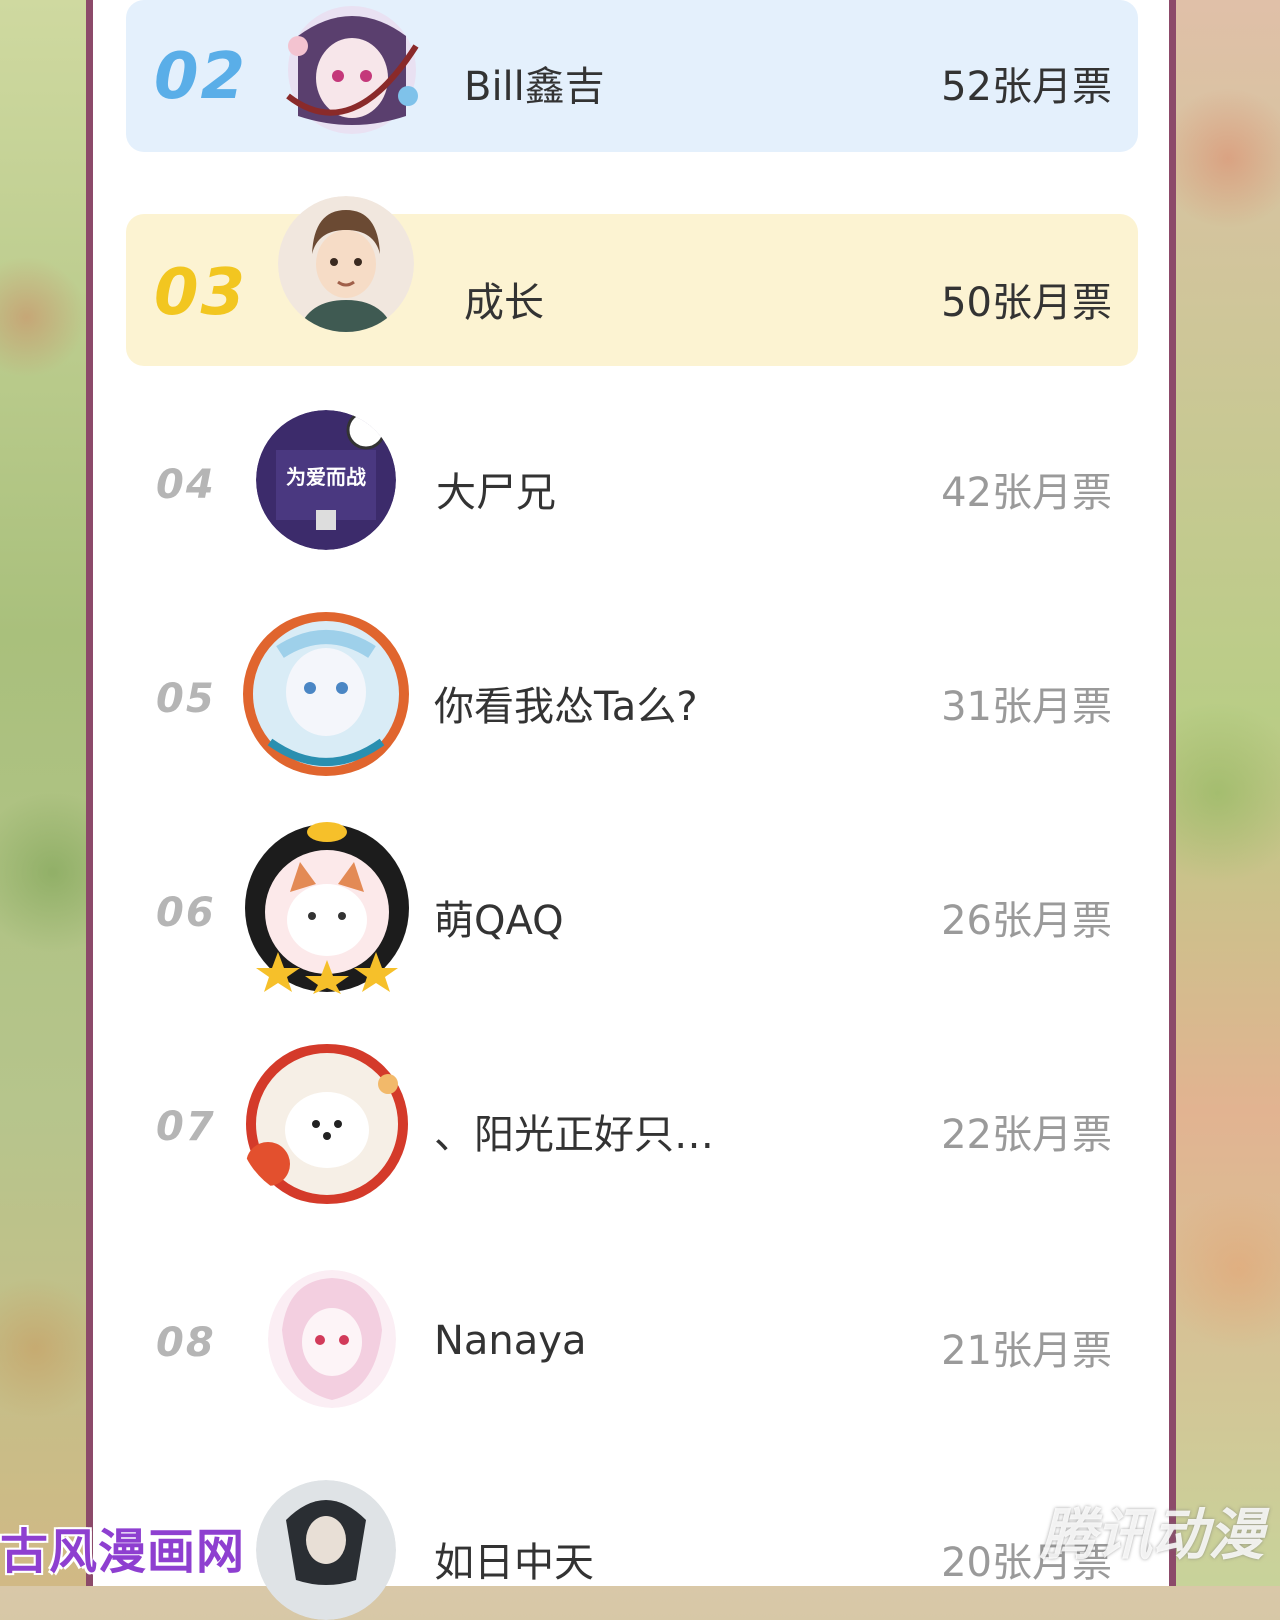 This screenshot has width=1280, height=1620. Describe the element at coordinates (1026, 493) in the screenshot. I see `vote-count: 42张月票` at that location.